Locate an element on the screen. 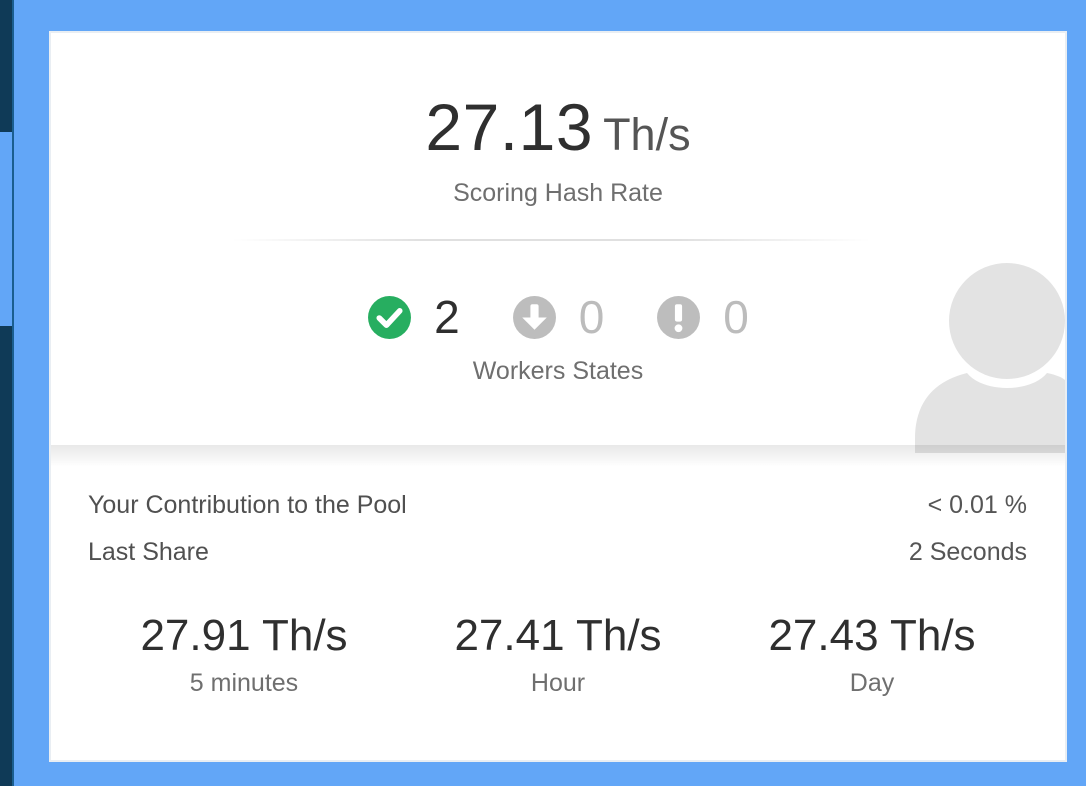 Image resolution: width=1086 pixels, height=786 pixels. last-share-label: Last Share is located at coordinates (148, 552).